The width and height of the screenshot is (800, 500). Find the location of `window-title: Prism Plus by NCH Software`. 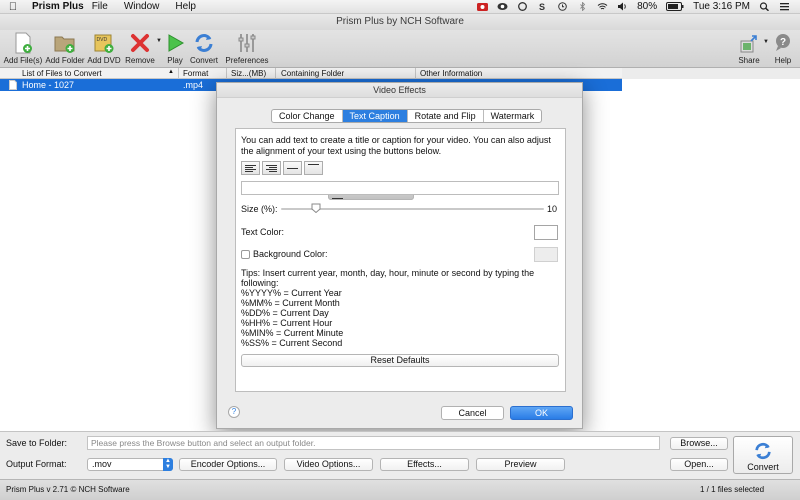

window-title: Prism Plus by NCH Software is located at coordinates (400, 22).